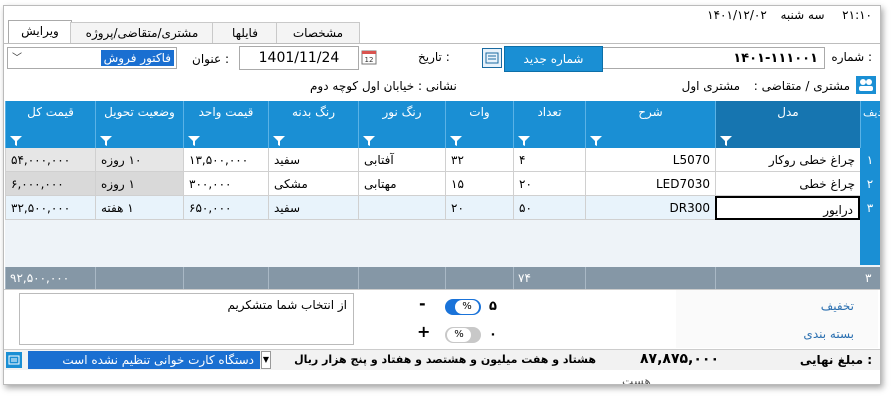  I want to click on cell-model: چراغ خطی روکار, so click(787, 160).